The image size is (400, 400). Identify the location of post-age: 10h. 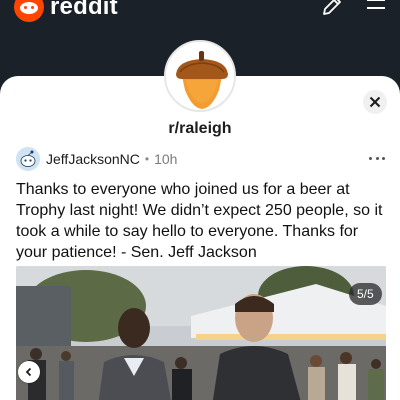
(166, 159).